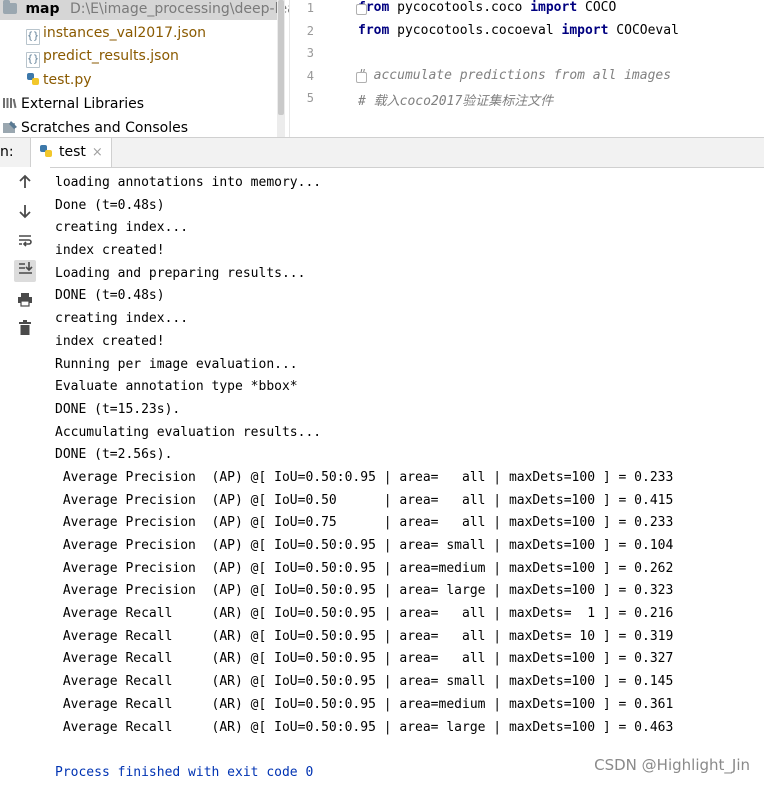  I want to click on scratches-icon, so click(10, 127).